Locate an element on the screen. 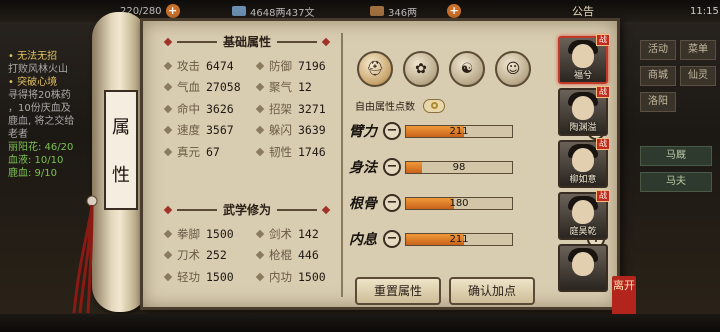 The image size is (720, 332). reset-attributes-button: 重置属性 is located at coordinates (398, 291).